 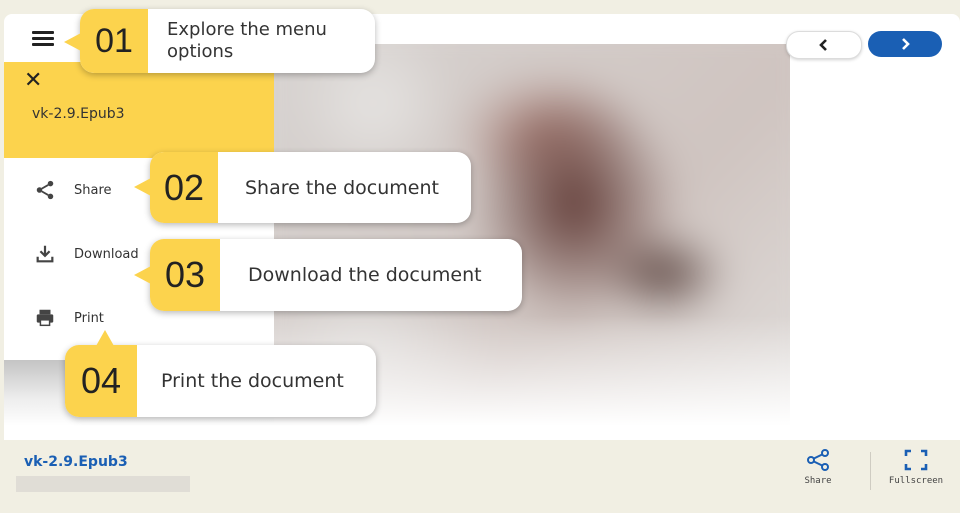 I want to click on footer-divider, so click(x=870, y=471).